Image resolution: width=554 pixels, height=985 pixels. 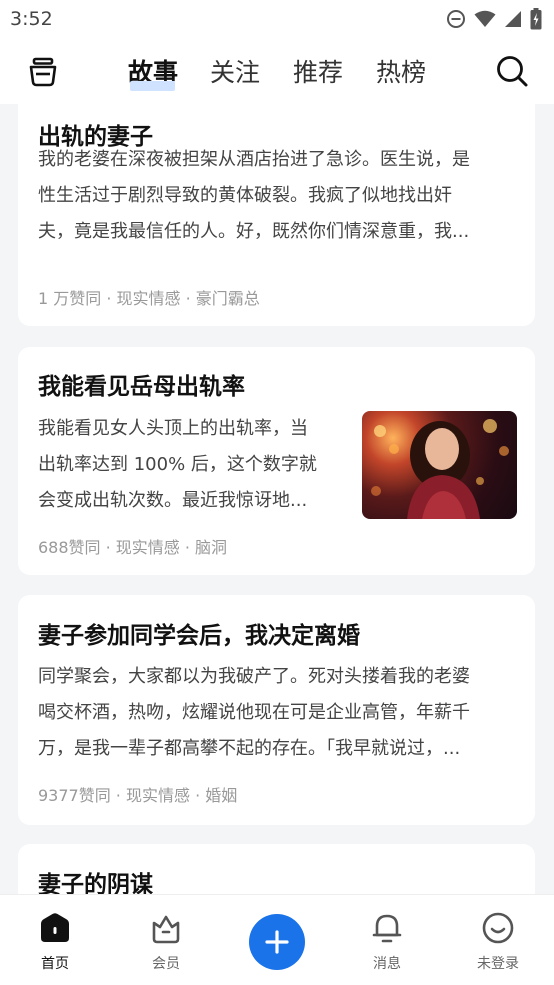 I want to click on status-time: 3:52, so click(x=31, y=19).